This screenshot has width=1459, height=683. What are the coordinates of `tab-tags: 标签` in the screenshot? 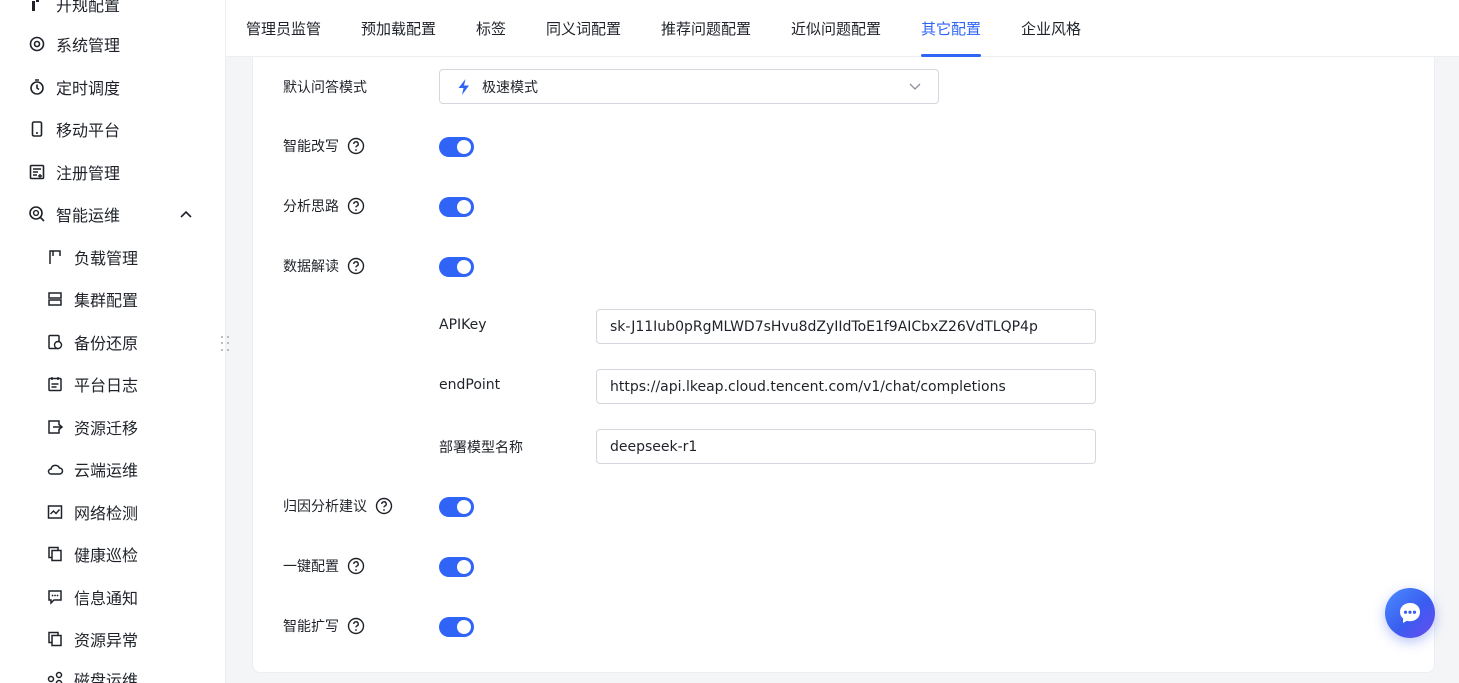 It's located at (491, 28).